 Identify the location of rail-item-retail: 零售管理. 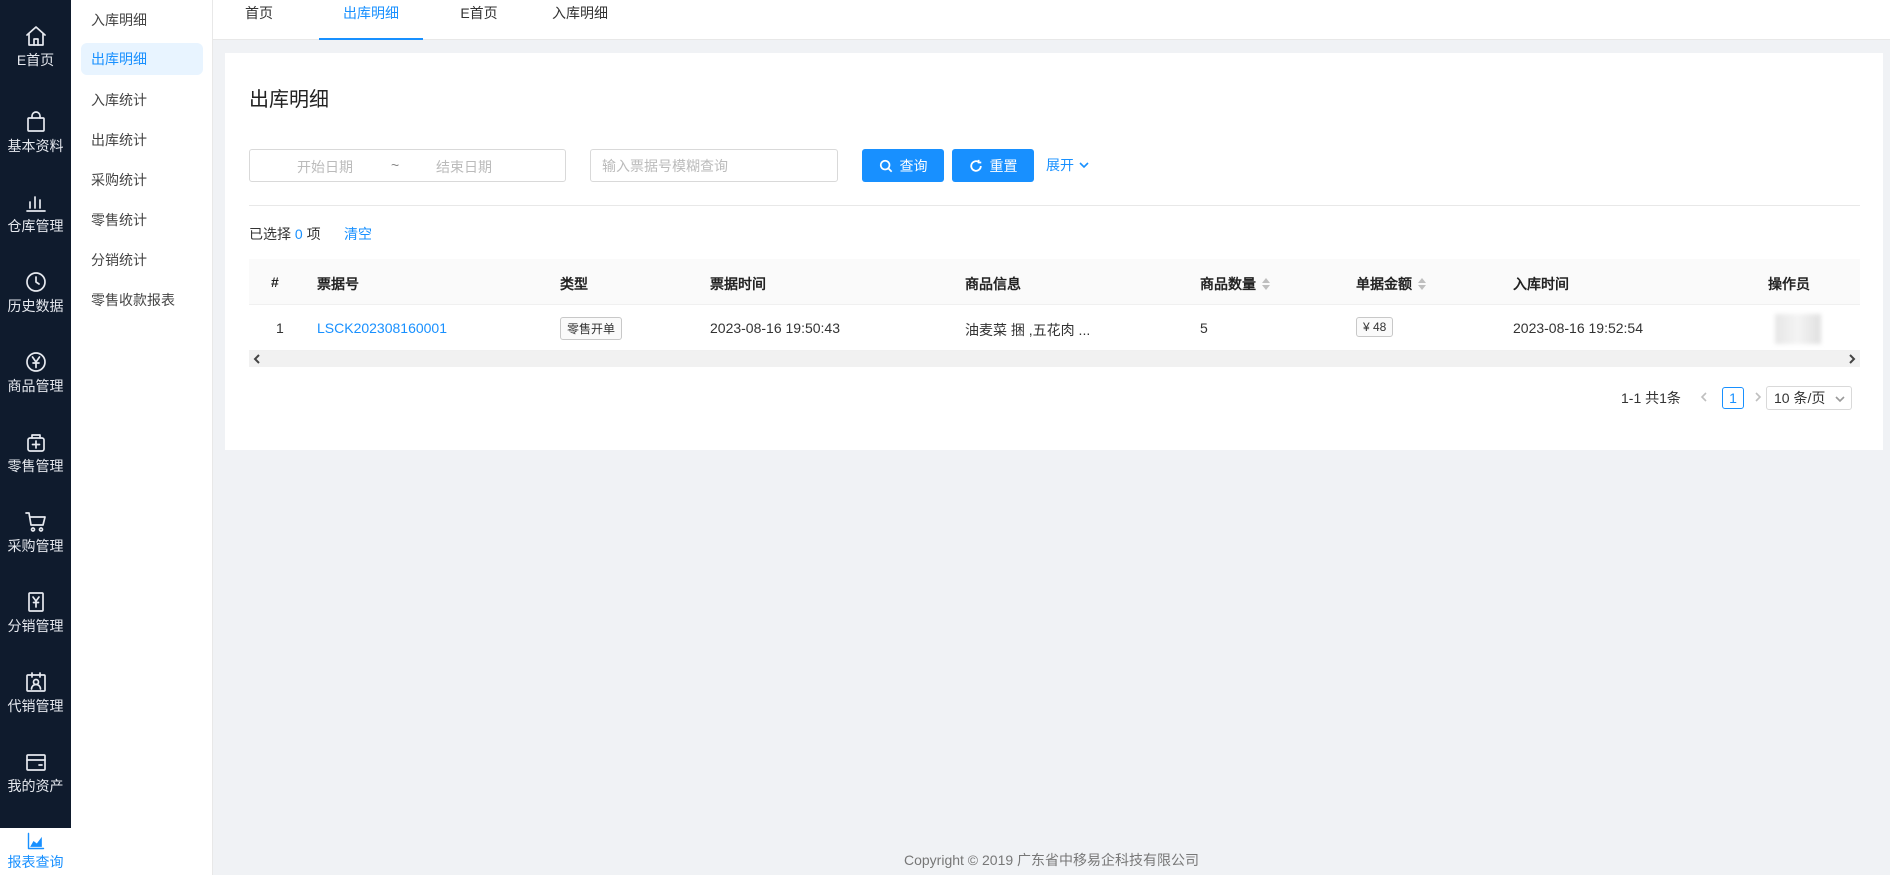
(35, 470).